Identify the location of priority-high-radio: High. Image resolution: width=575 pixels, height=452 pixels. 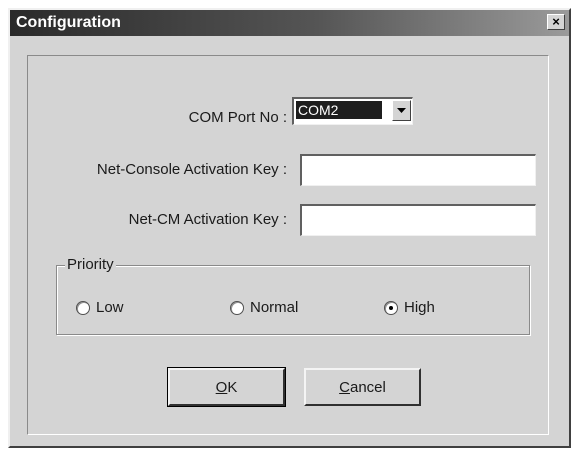
(409, 307).